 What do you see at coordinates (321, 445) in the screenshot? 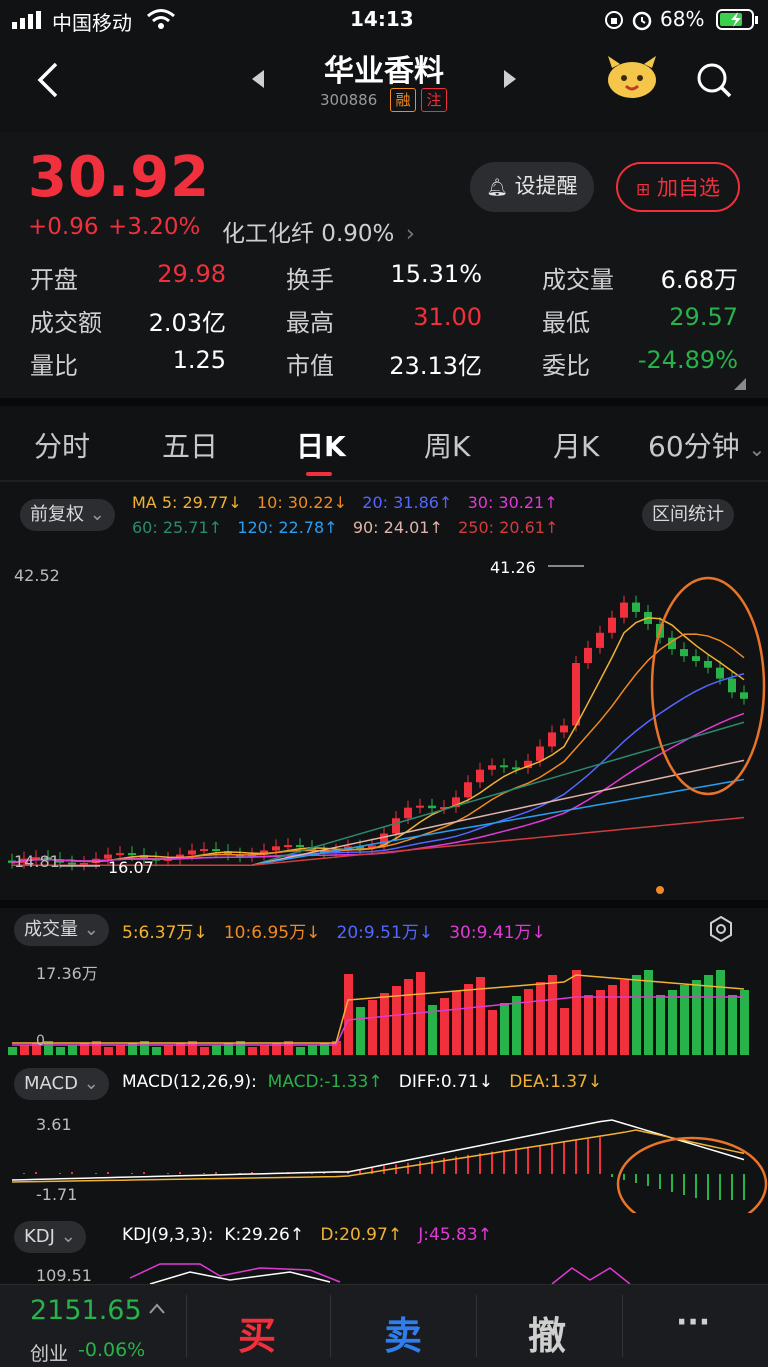
I see `tab-daily-k: 日K` at bounding box center [321, 445].